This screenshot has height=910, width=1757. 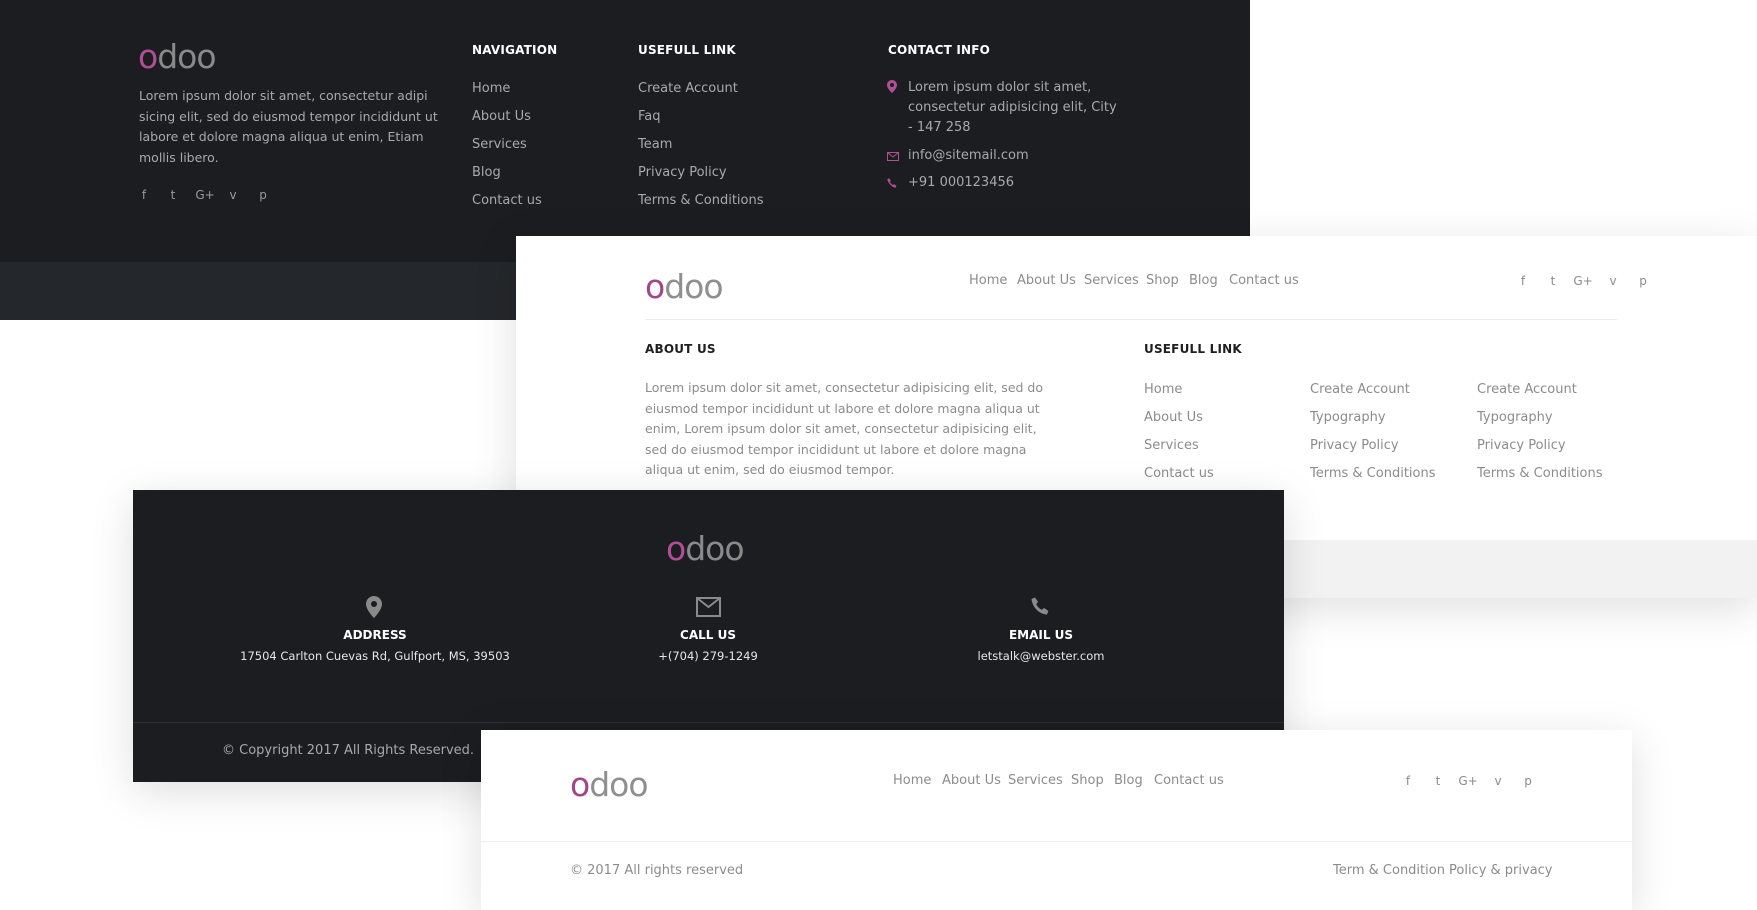 I want to click on footer1-useful-create-account: Create Account, so click(x=688, y=88).